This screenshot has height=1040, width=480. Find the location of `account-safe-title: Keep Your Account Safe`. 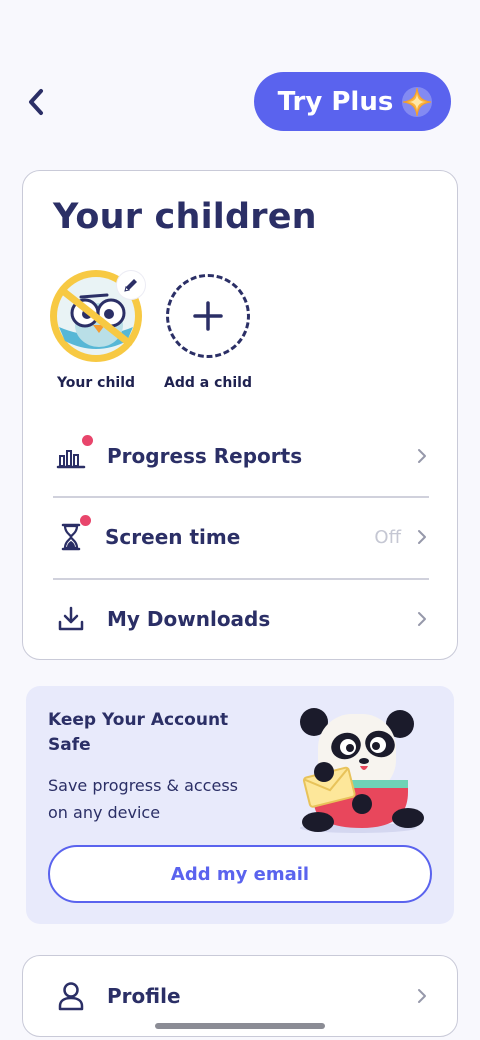

account-safe-title: Keep Your Account Safe is located at coordinates (138, 732).